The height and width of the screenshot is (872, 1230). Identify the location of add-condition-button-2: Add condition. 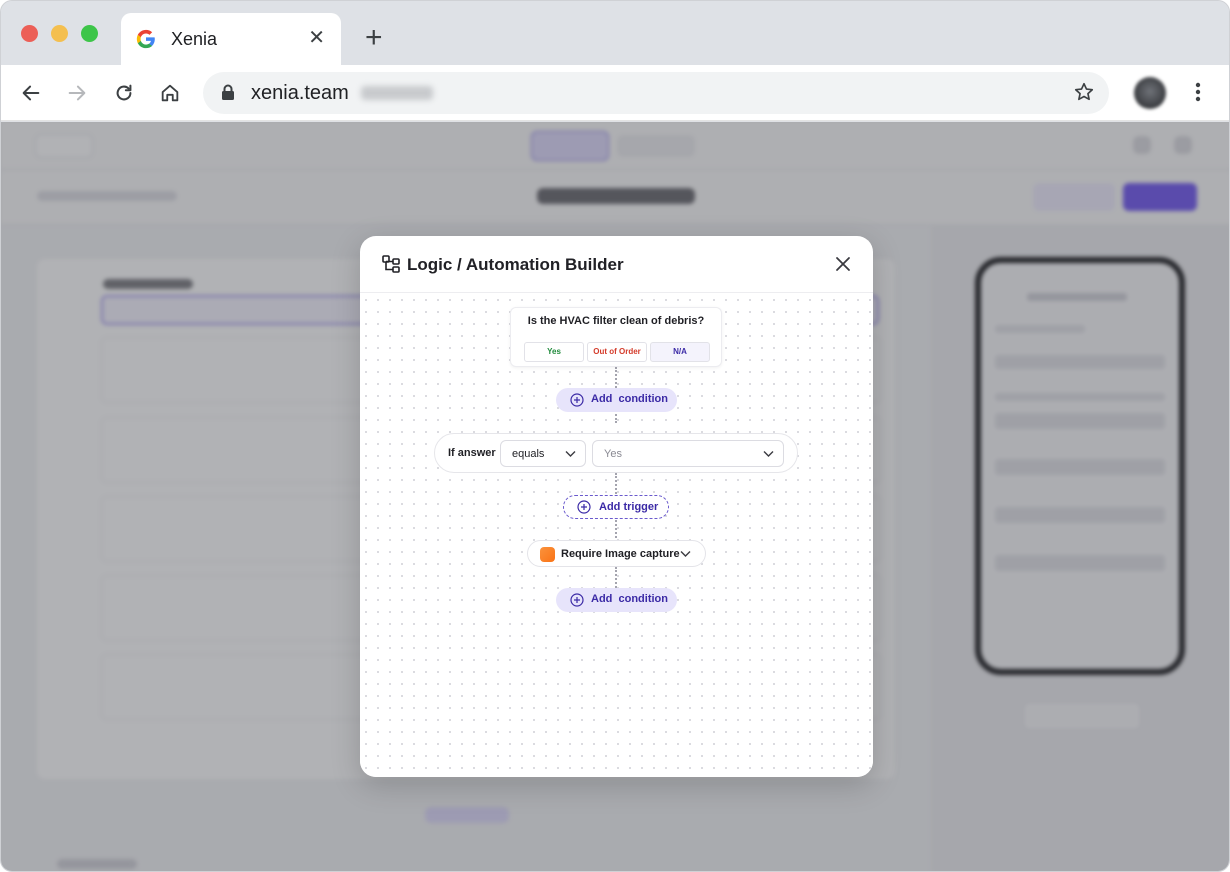
(616, 600).